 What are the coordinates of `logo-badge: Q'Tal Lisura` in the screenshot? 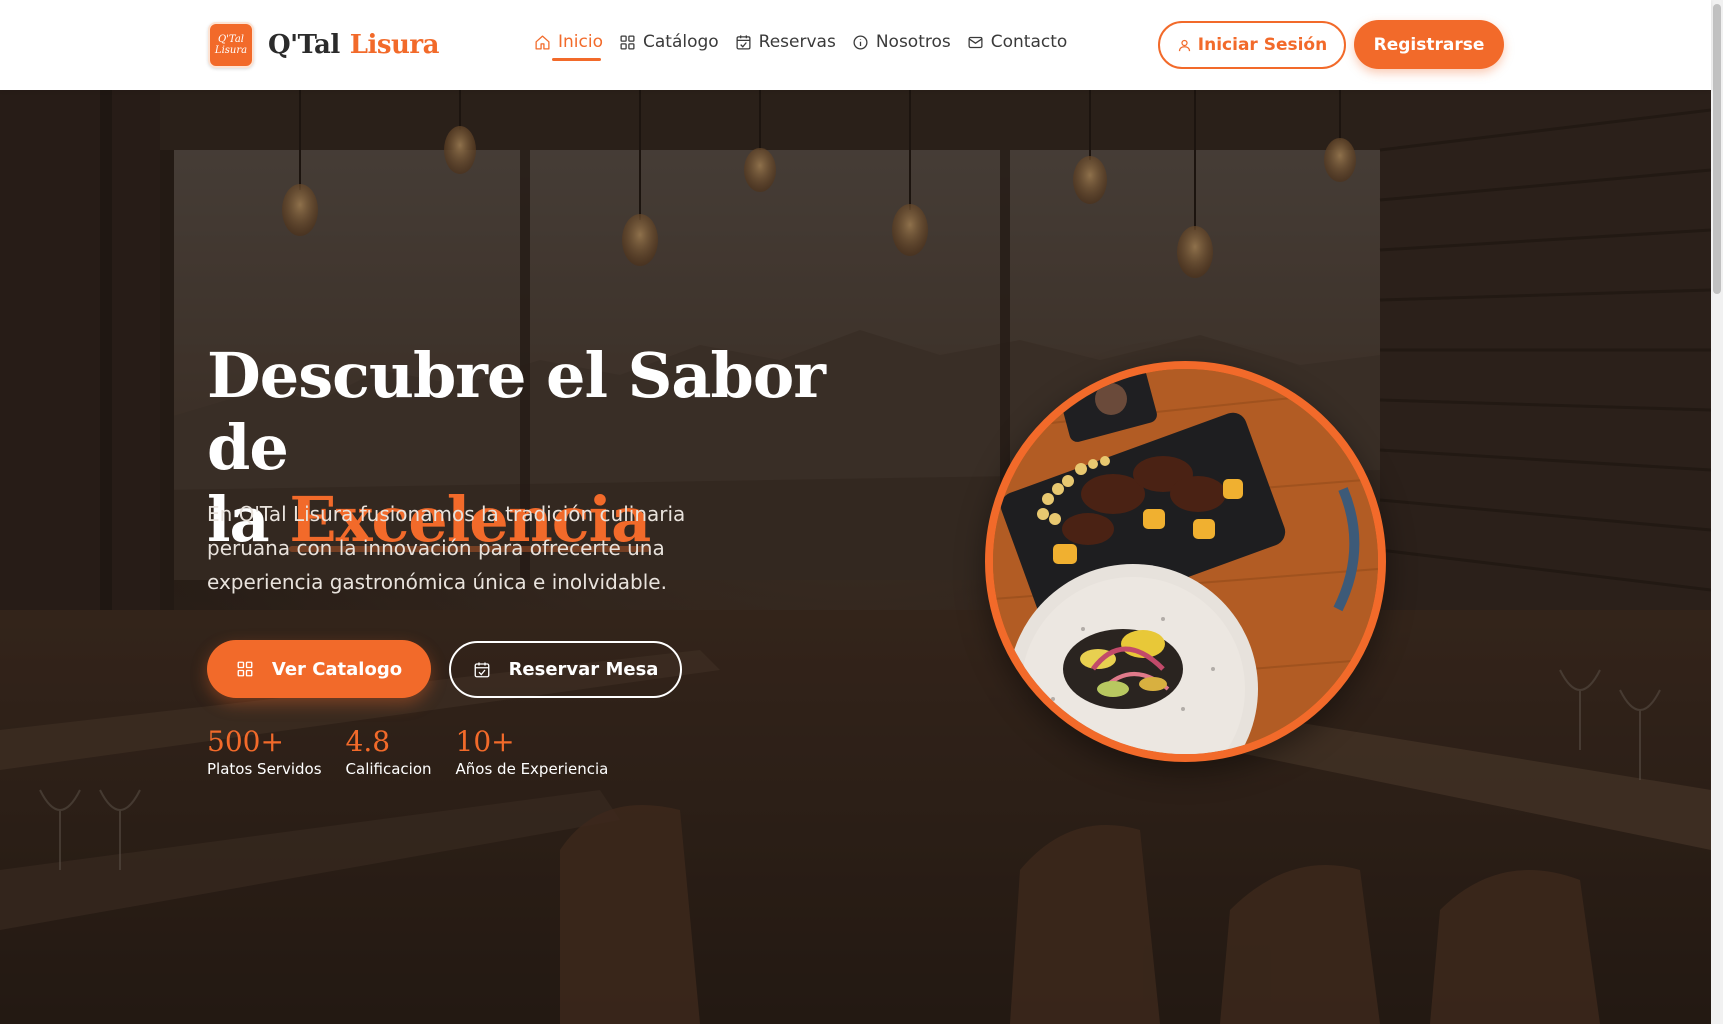 It's located at (231, 45).